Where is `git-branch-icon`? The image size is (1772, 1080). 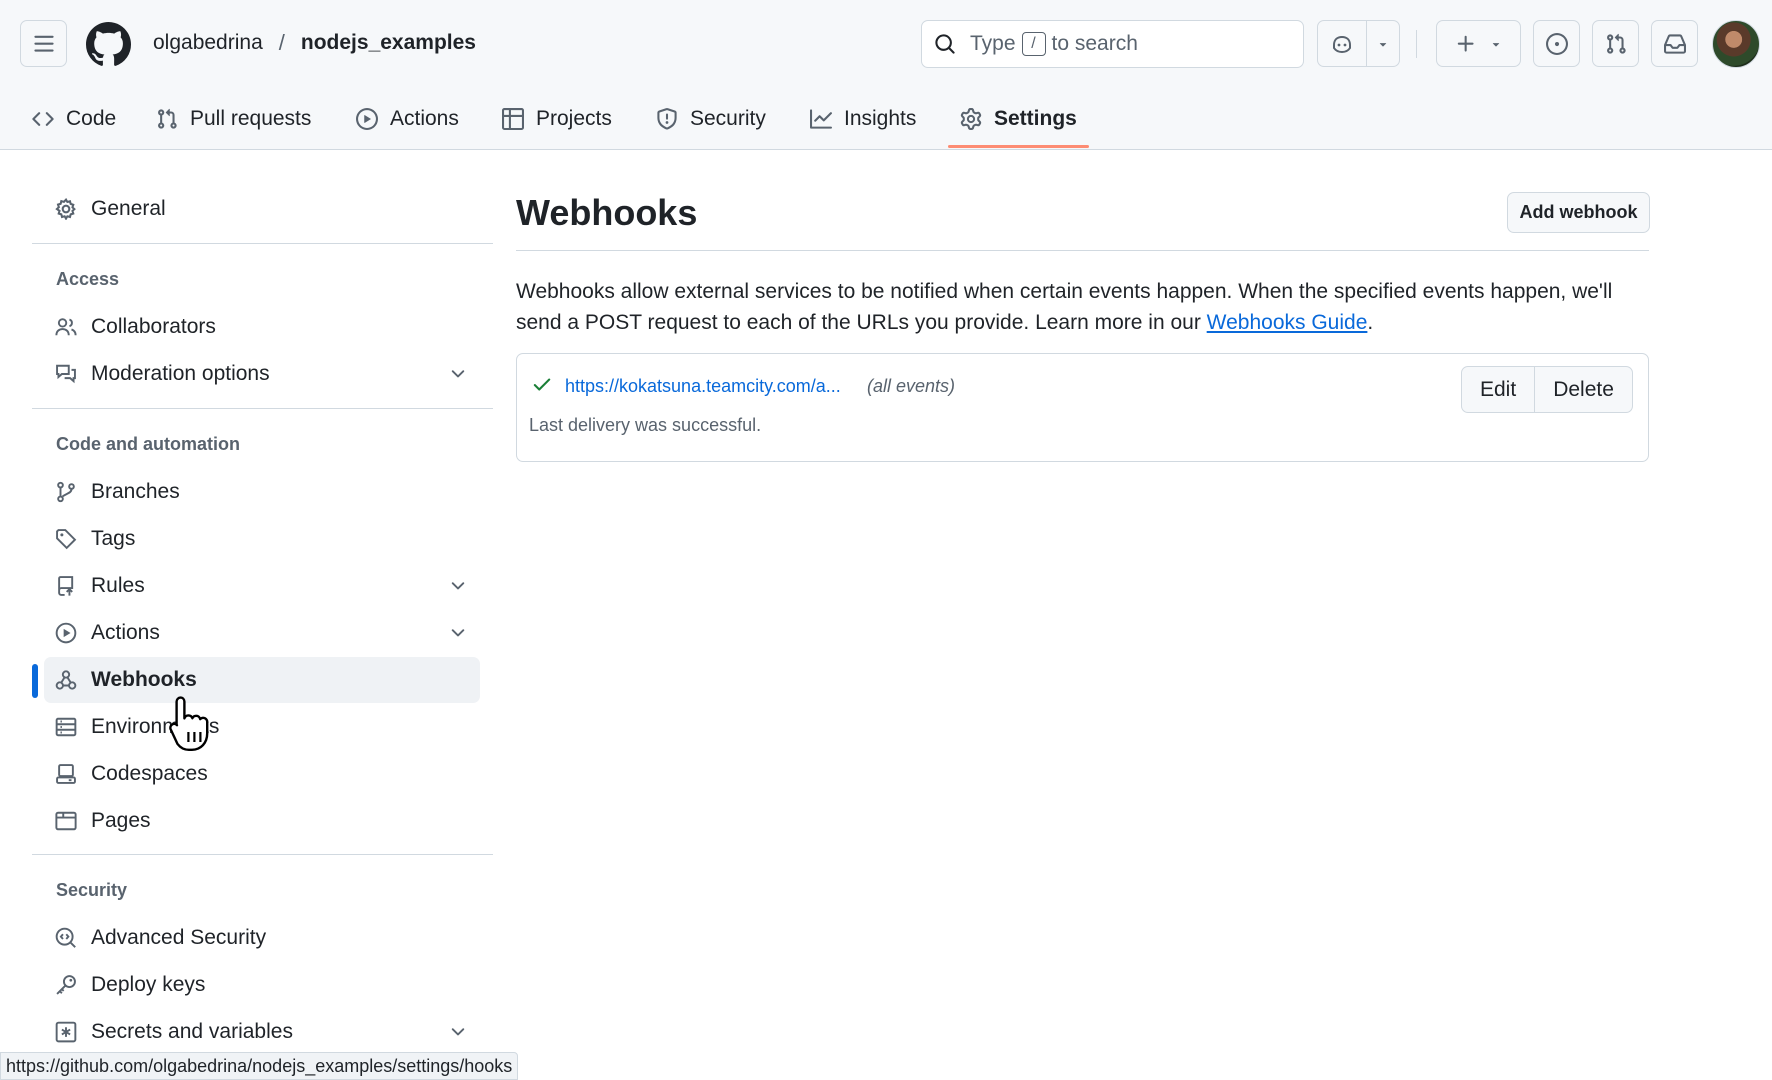 git-branch-icon is located at coordinates (66, 492).